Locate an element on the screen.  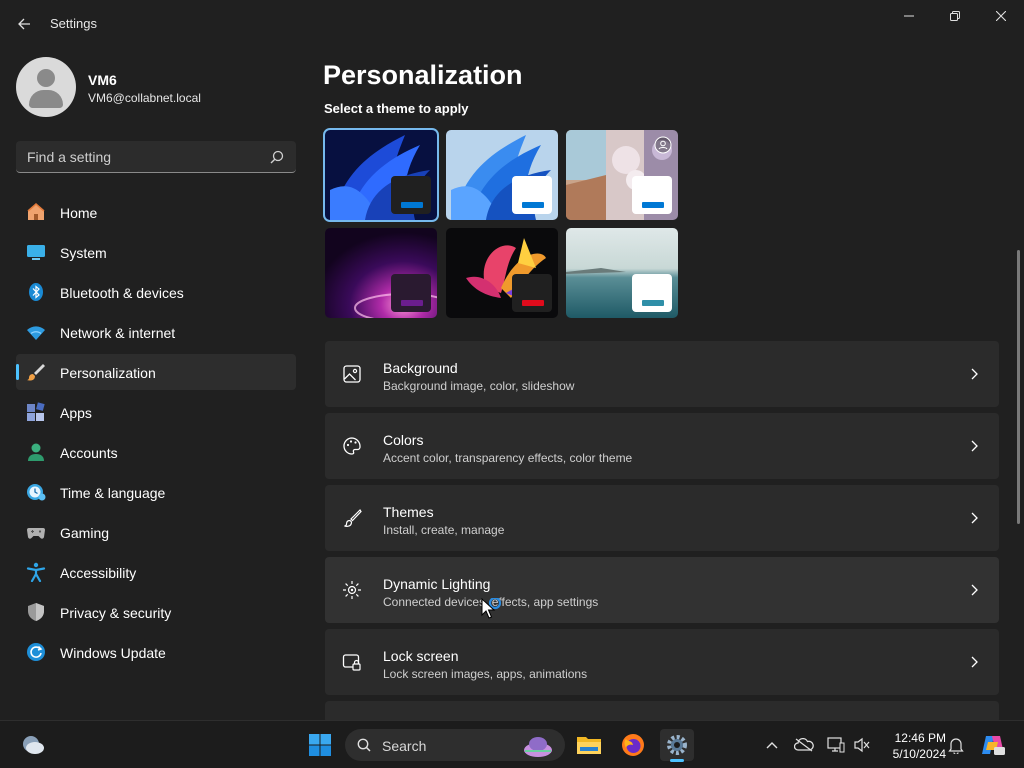
theme-windows-dark-bloom is located at coordinates (381, 175).